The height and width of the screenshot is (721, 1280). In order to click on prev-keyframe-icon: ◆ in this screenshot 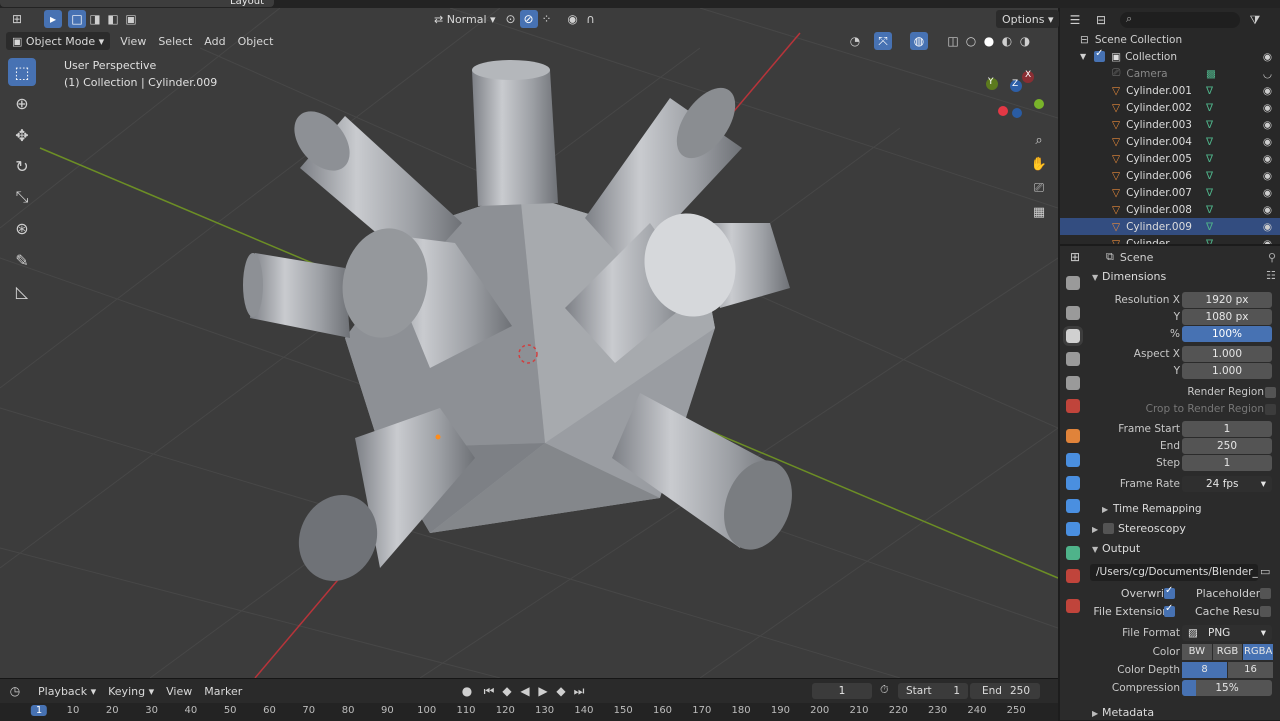, I will do `click(507, 691)`.